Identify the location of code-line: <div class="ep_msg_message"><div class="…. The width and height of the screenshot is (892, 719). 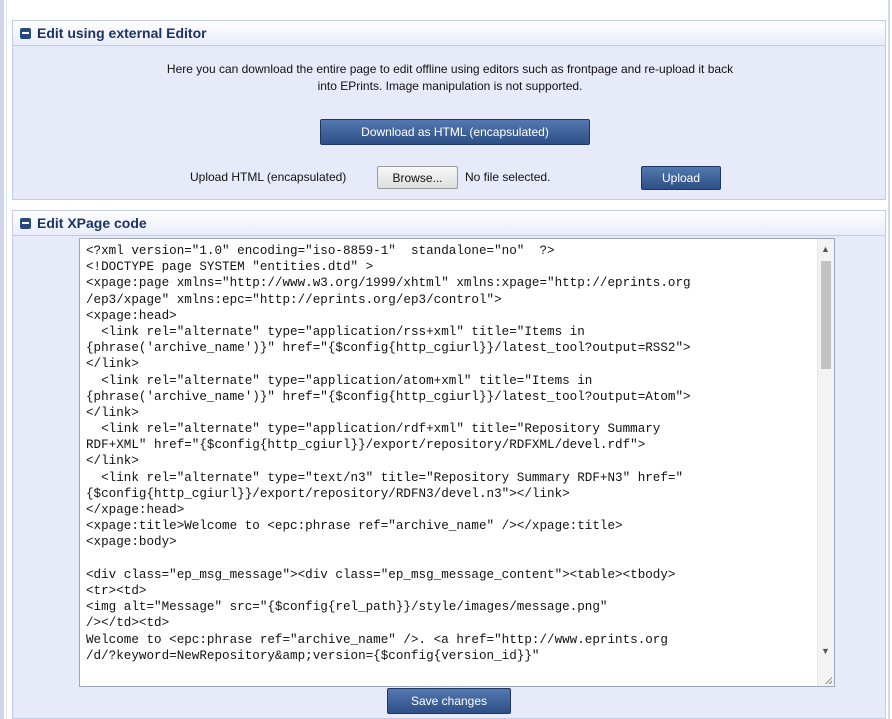
(381, 574).